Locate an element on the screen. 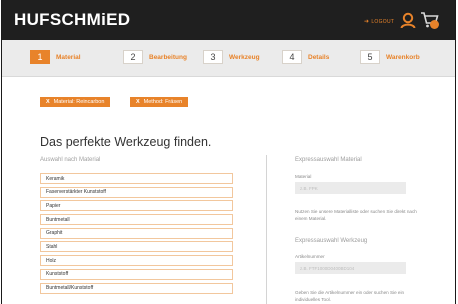 The width and height of the screenshot is (458, 304). step-number: 1 is located at coordinates (40, 57).